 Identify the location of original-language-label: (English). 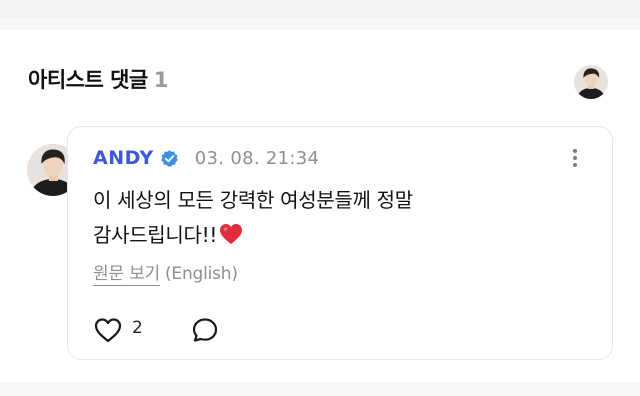
(201, 274).